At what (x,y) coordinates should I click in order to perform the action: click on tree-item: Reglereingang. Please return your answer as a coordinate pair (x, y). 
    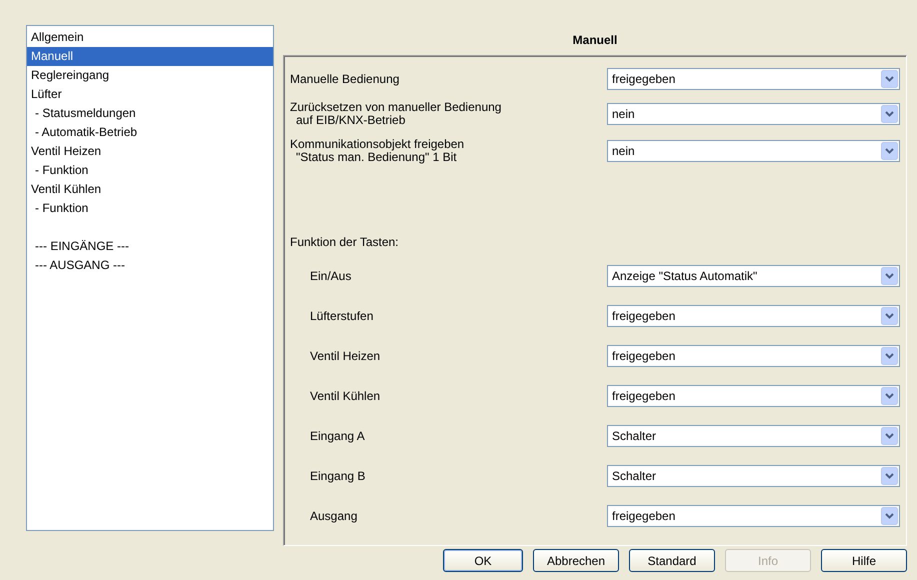
    Looking at the image, I should click on (150, 75).